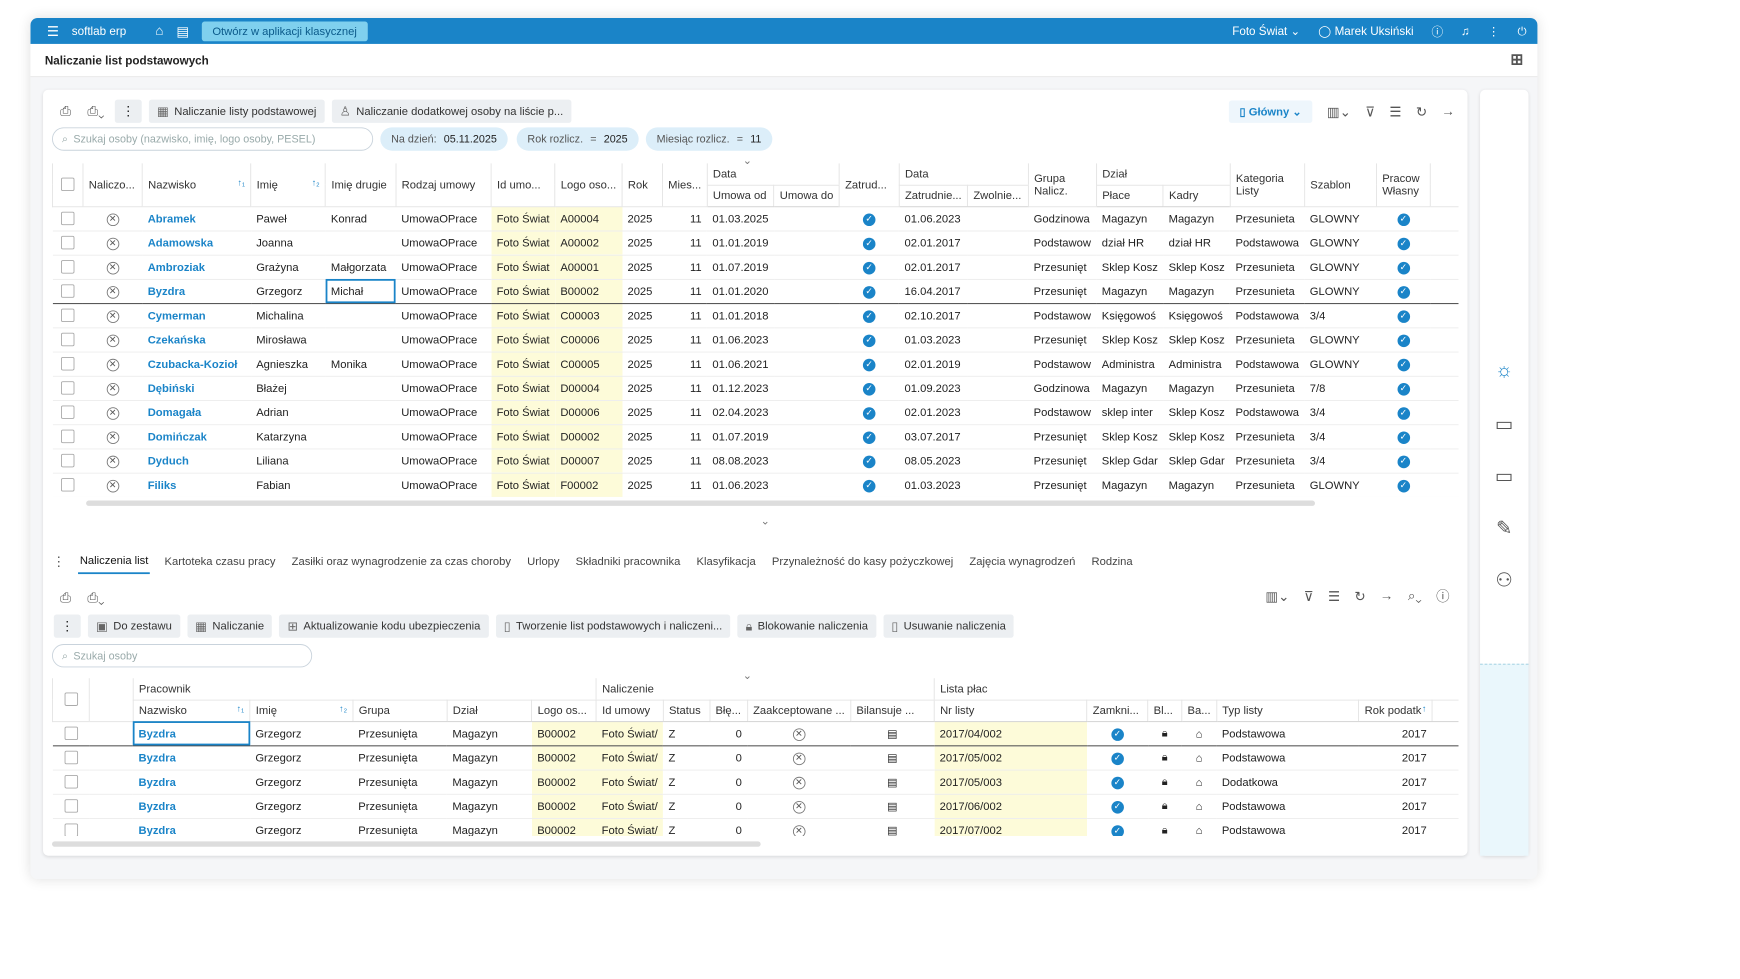 The image size is (1740, 979). I want to click on col-umowa-do: Umowa do, so click(806, 195).